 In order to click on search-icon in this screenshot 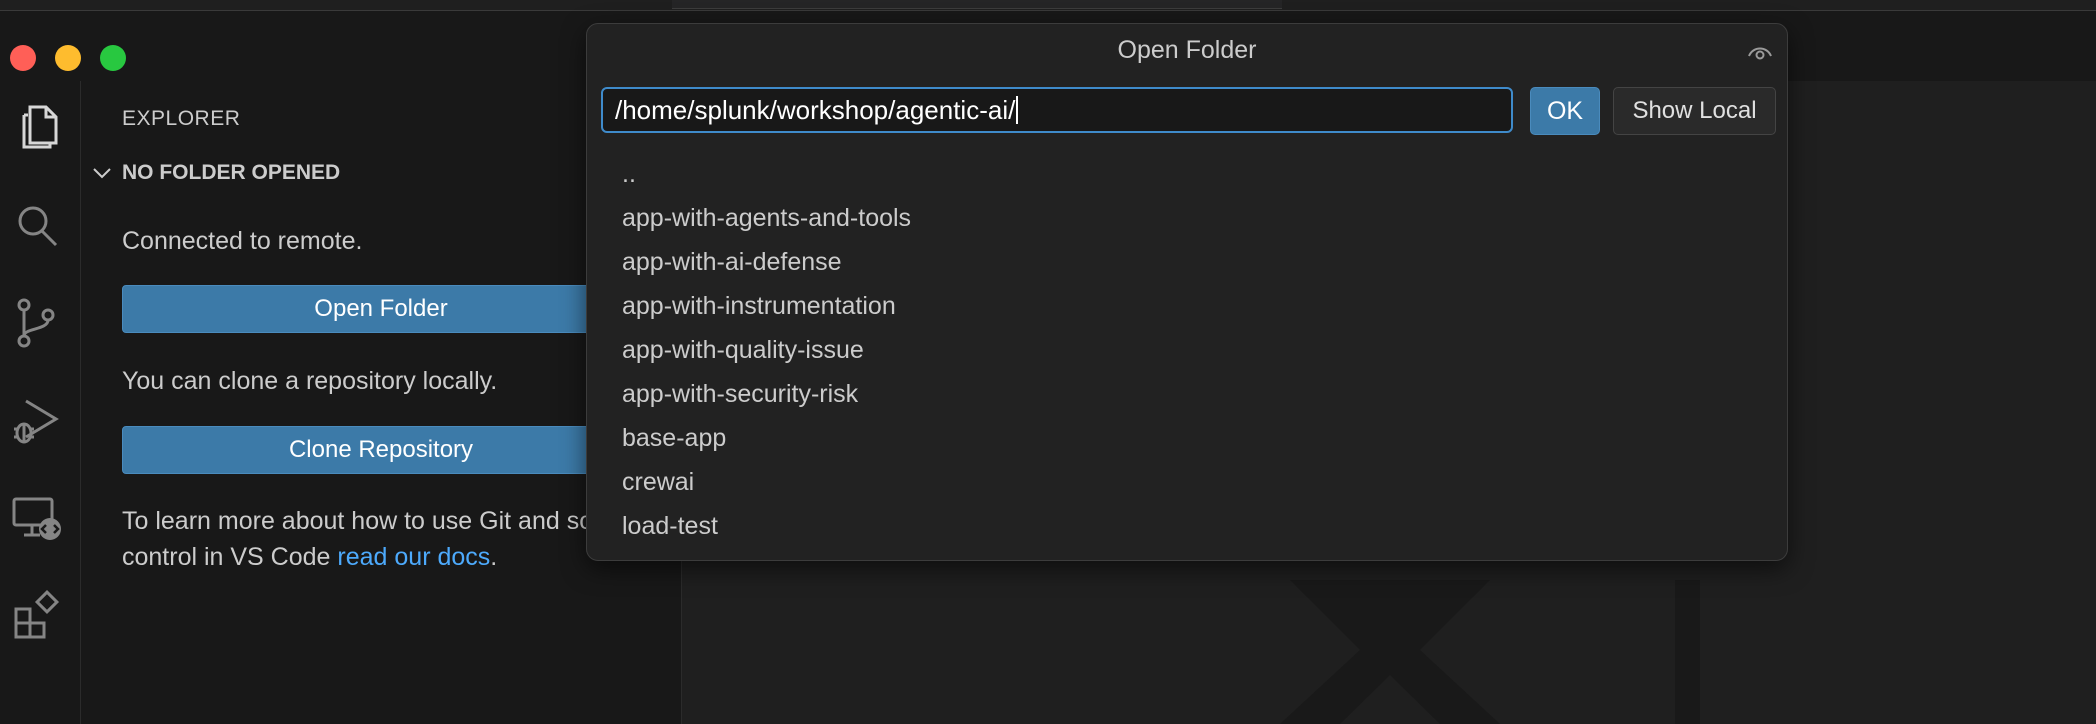, I will do `click(38, 225)`.